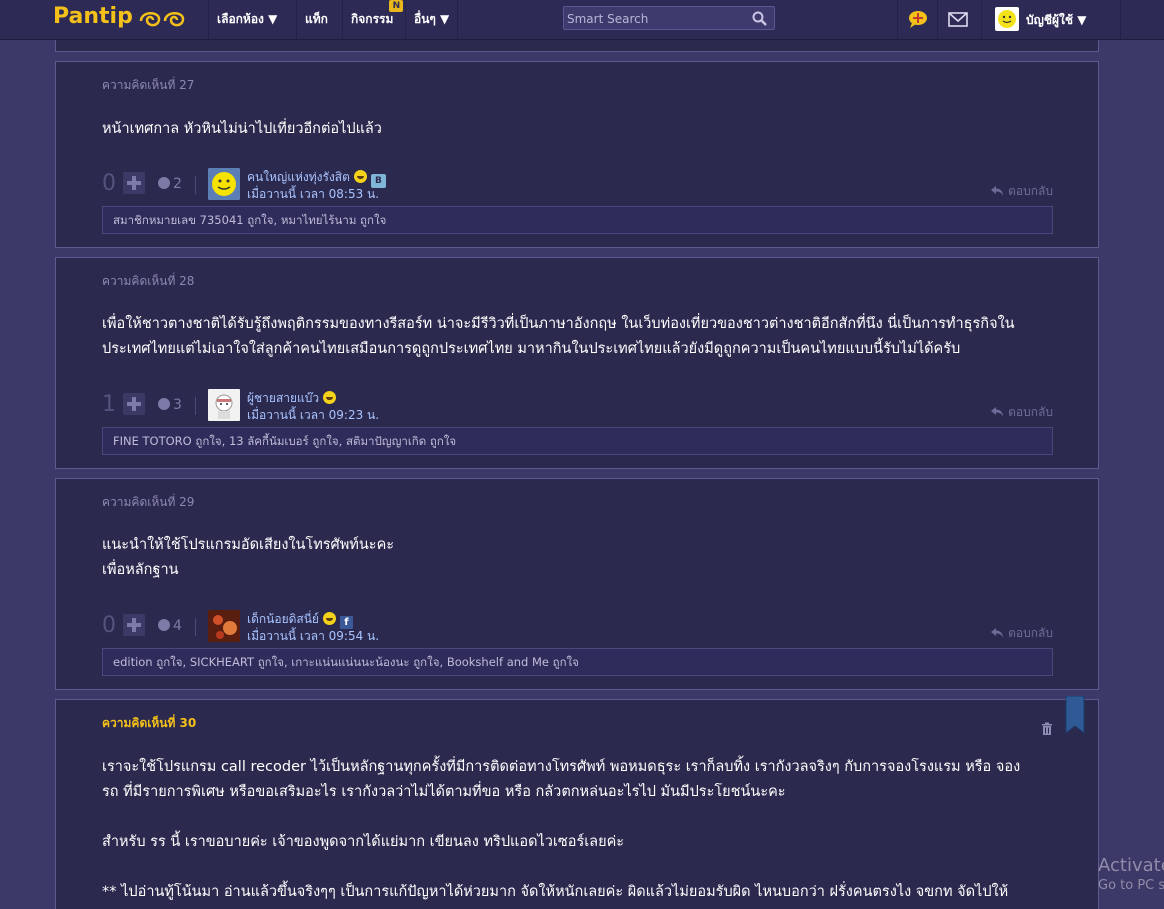 Image resolution: width=1164 pixels, height=909 pixels. What do you see at coordinates (177, 184) in the screenshot?
I see `emotion-count-value: 2` at bounding box center [177, 184].